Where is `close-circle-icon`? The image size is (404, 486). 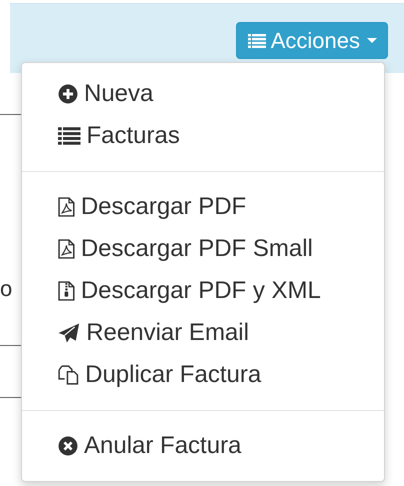 close-circle-icon is located at coordinates (68, 446).